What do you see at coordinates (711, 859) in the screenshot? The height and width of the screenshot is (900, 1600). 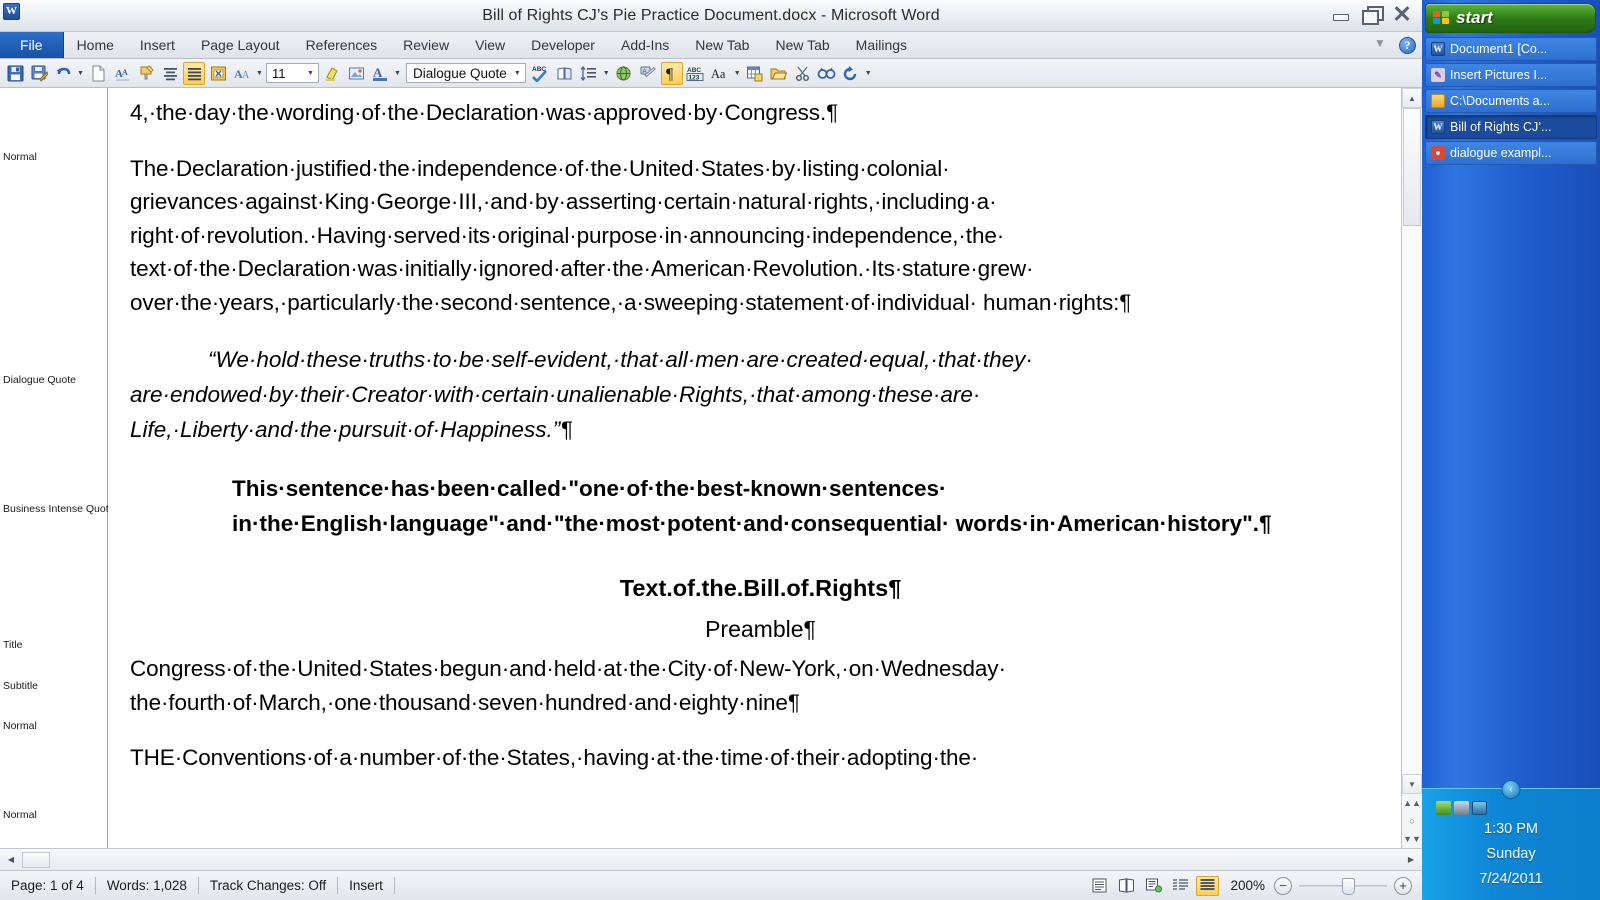 I see `horizontal-scrollbar: ◀ ▶` at bounding box center [711, 859].